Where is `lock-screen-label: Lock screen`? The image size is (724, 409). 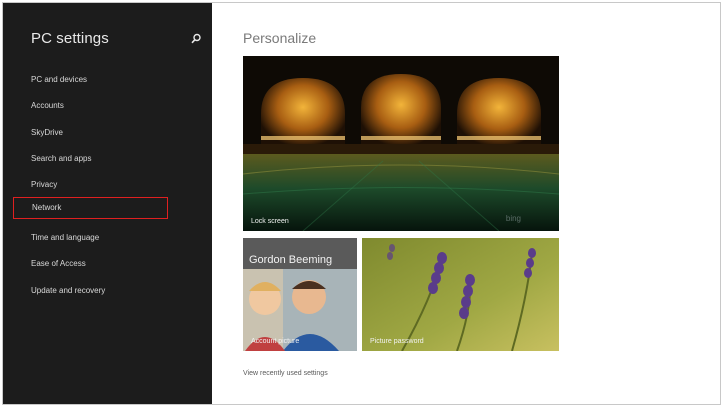 lock-screen-label: Lock screen is located at coordinates (270, 221).